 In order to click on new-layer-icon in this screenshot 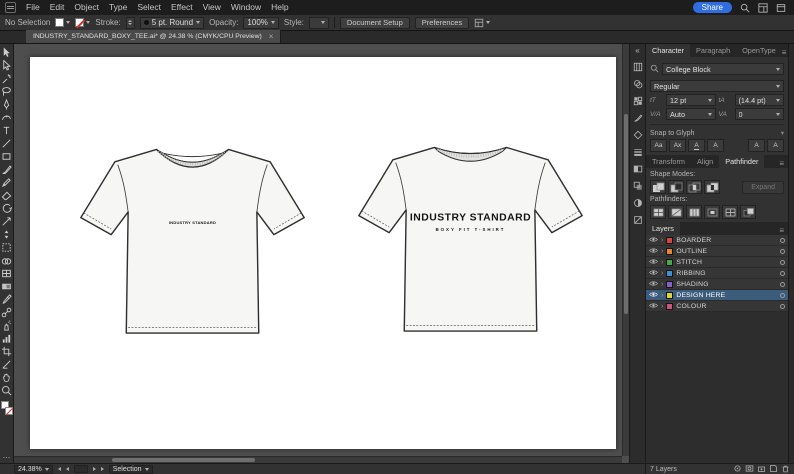, I will do `click(773, 469)`.